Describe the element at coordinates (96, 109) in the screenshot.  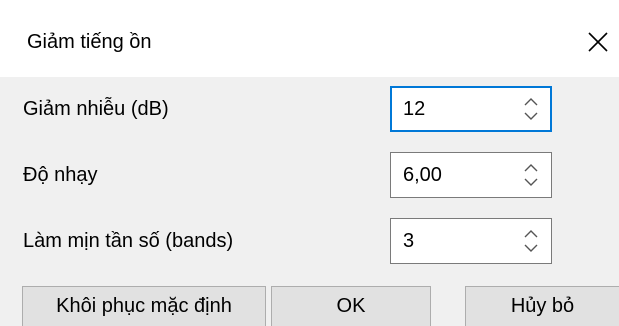
I see `noise-reduction-label: Giảm nhiễu (dB)` at that location.